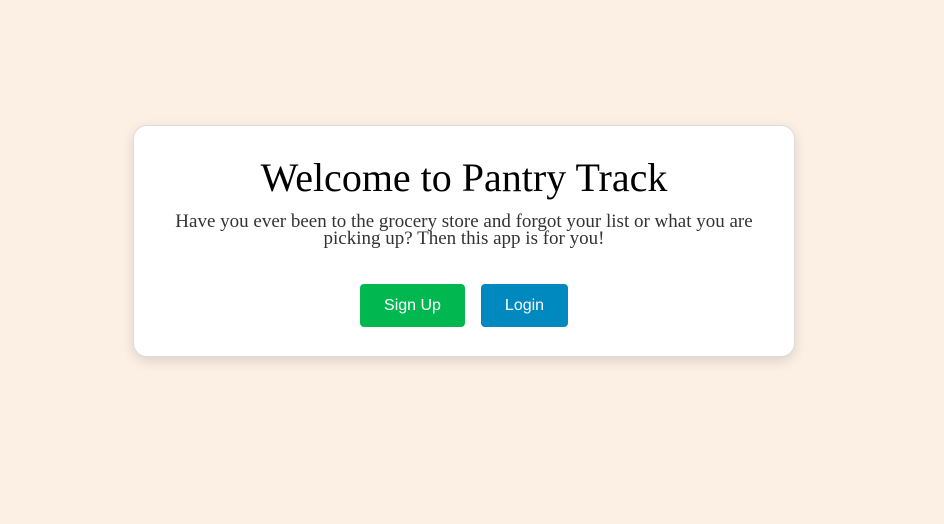  I want to click on login-button: Login, so click(524, 305).